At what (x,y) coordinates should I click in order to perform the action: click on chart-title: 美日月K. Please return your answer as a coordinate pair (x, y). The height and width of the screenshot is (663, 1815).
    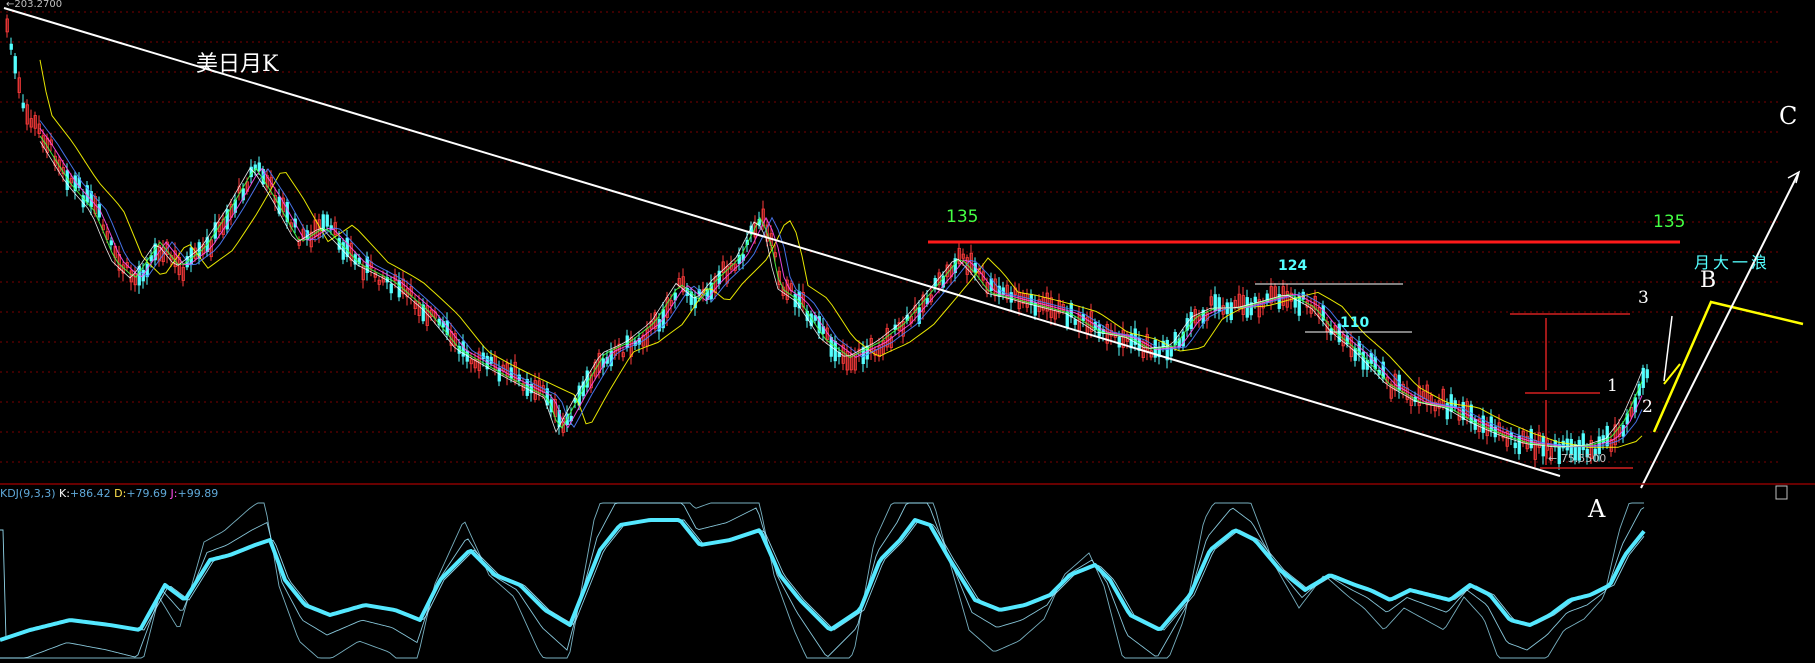
    Looking at the image, I should click on (237, 64).